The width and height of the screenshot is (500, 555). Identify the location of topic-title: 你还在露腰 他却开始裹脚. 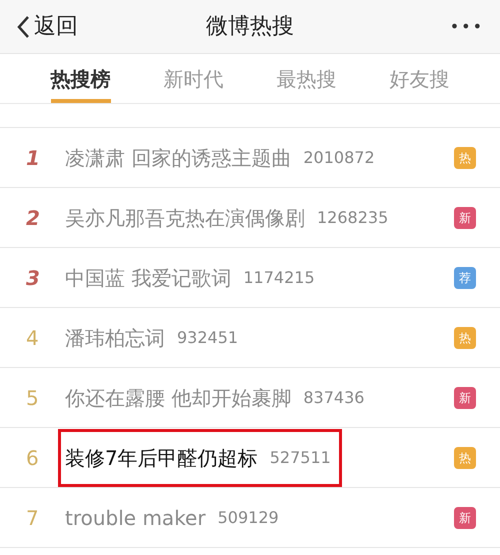
(178, 397).